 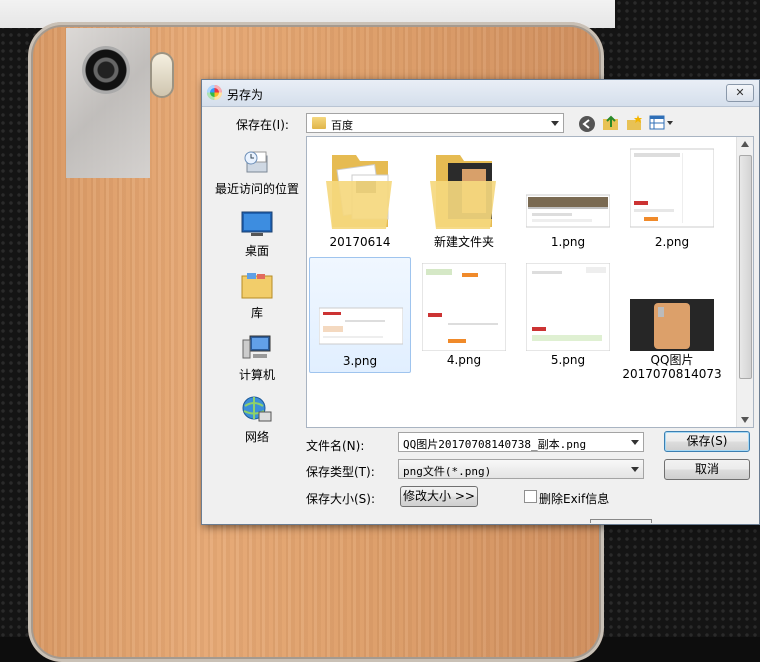 I want to click on filetype-value: png文件(*.png), so click(x=447, y=471).